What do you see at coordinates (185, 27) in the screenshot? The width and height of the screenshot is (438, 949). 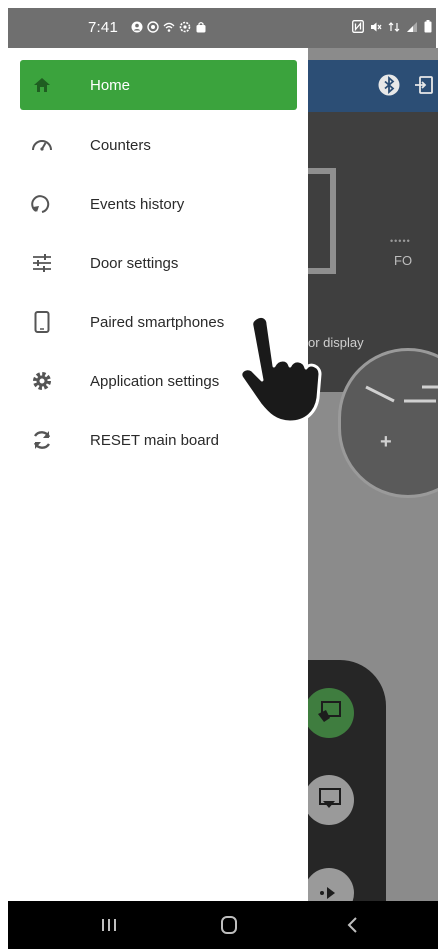 I see `settings-icon` at bounding box center [185, 27].